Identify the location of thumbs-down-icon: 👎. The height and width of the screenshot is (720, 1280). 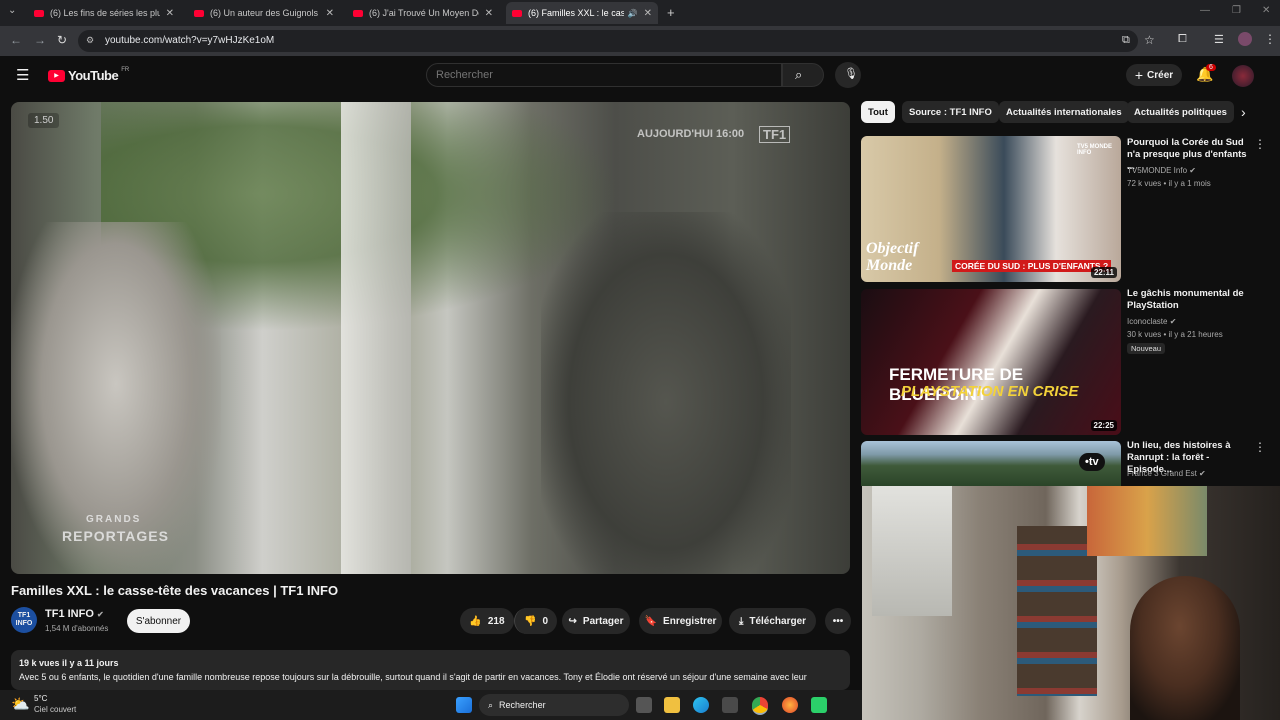
(530, 621).